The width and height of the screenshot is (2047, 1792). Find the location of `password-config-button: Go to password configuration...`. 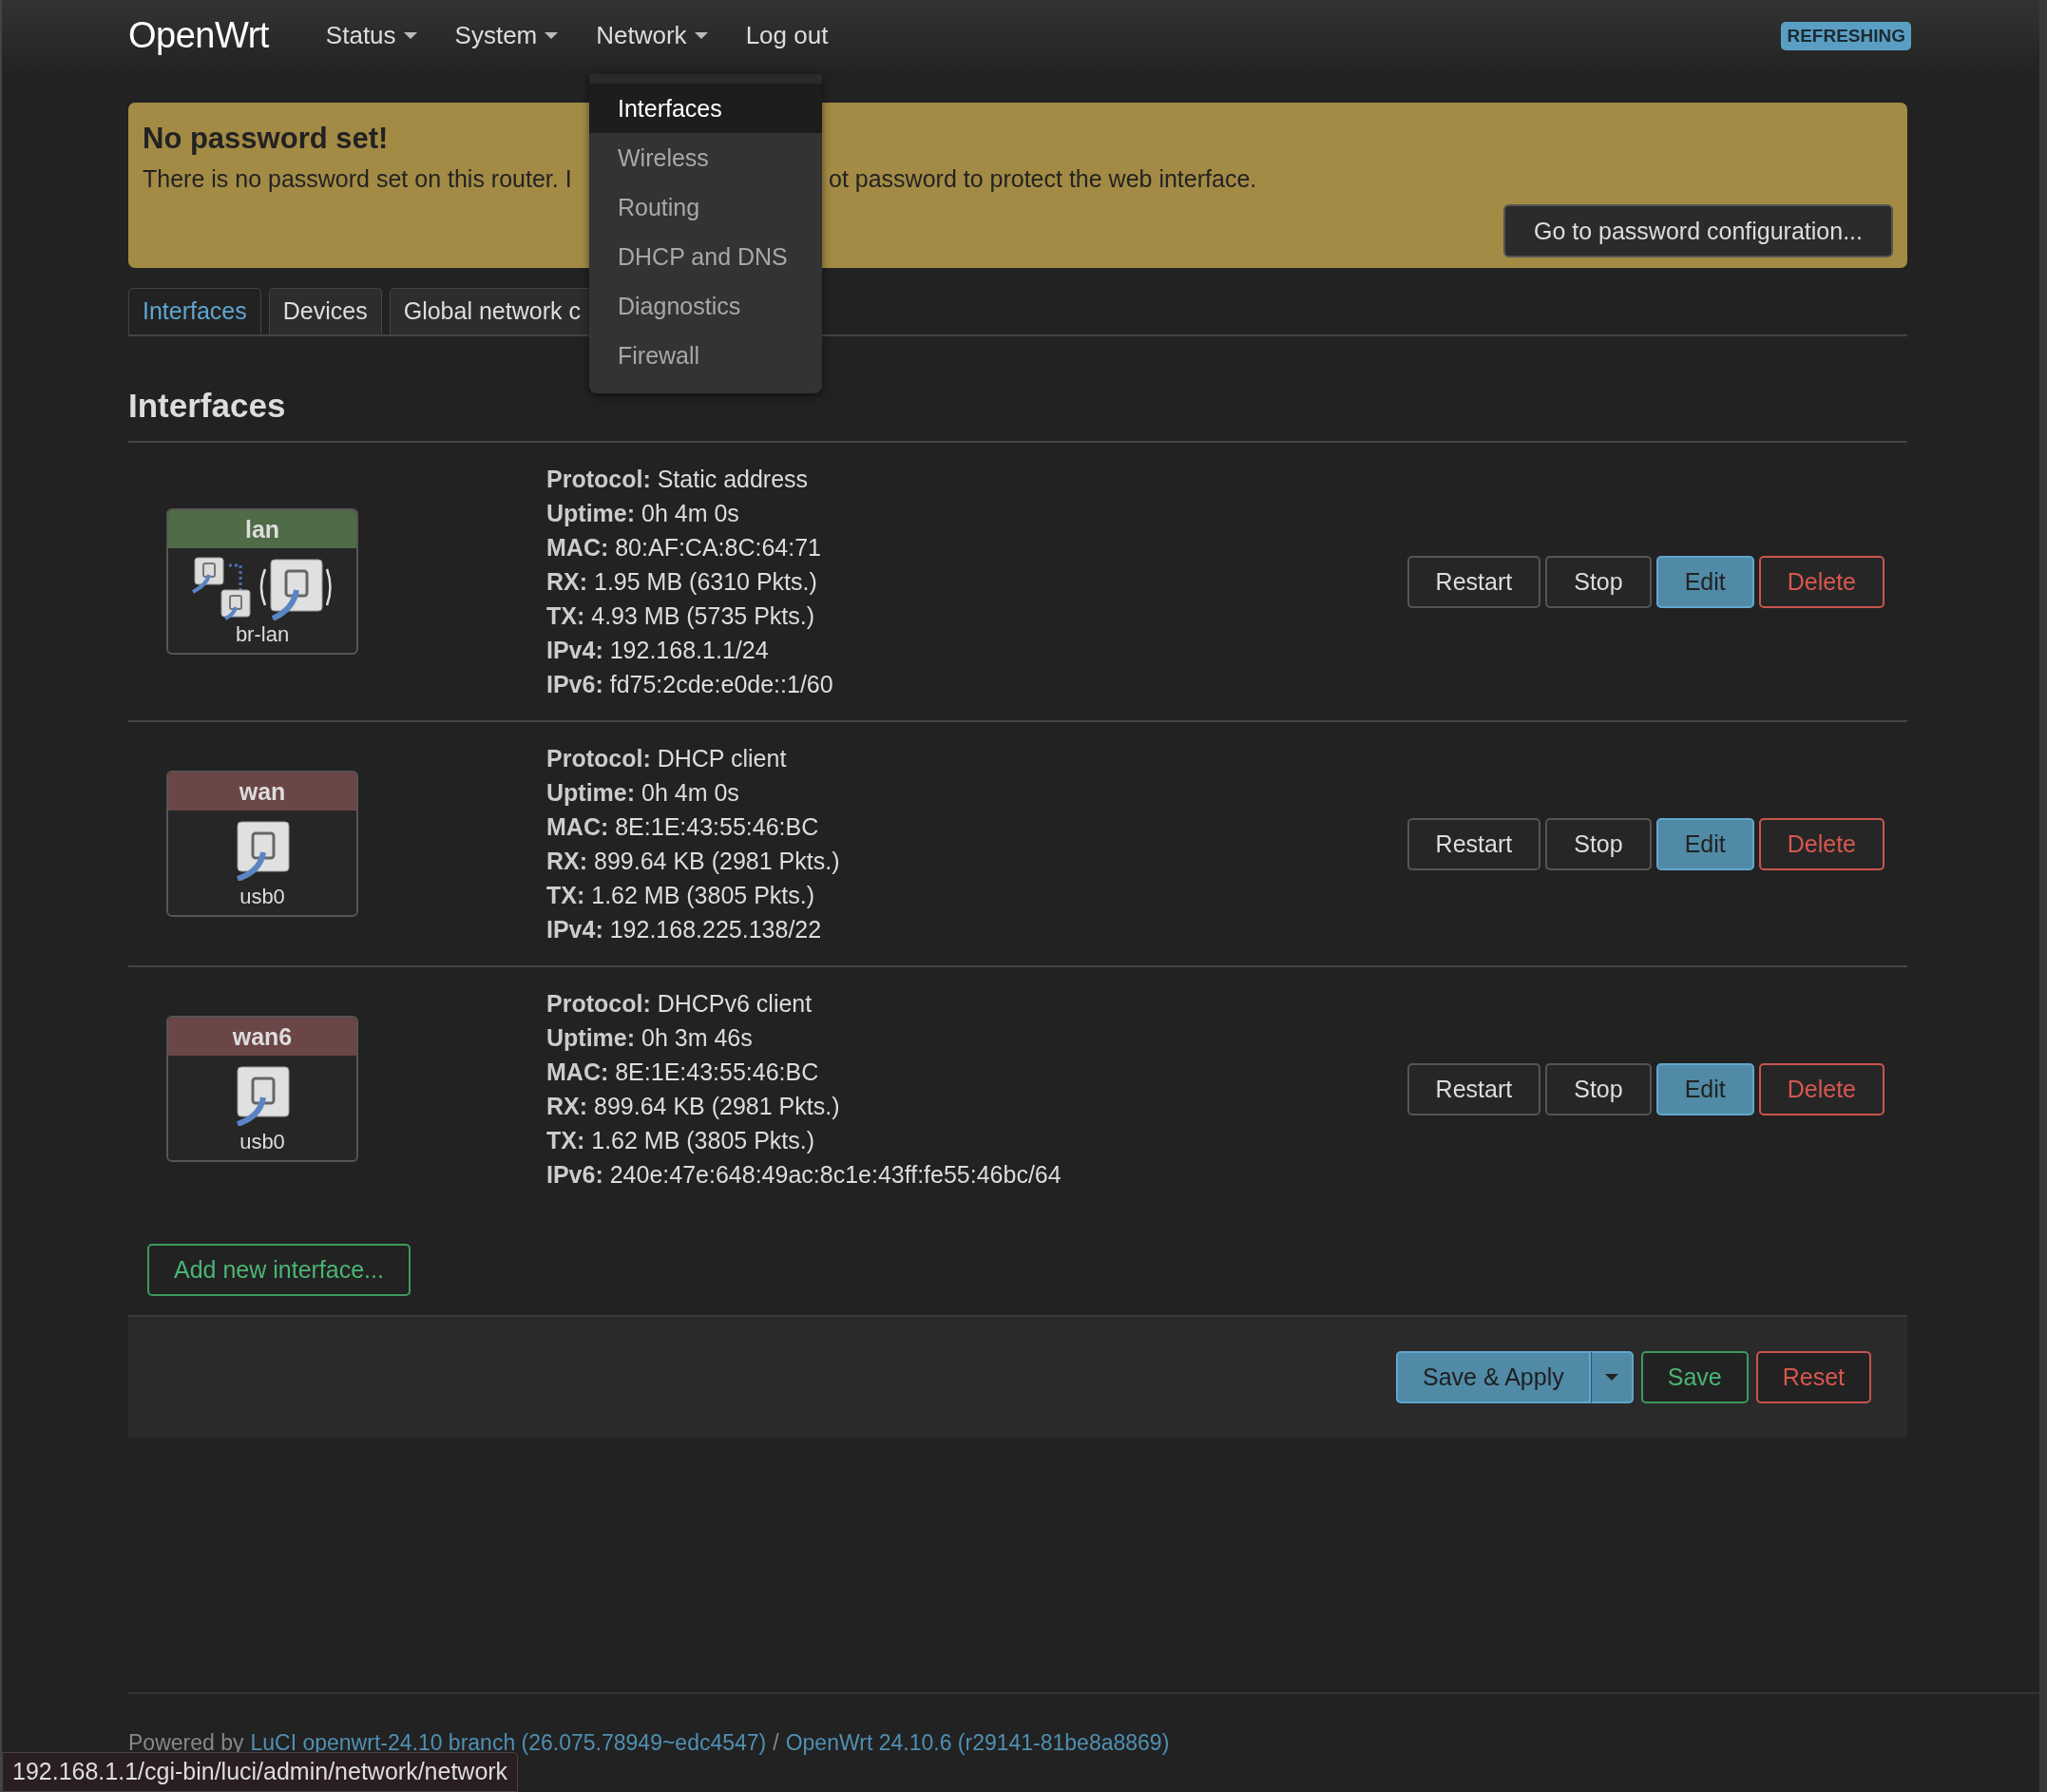

password-config-button: Go to password configuration... is located at coordinates (1697, 230).